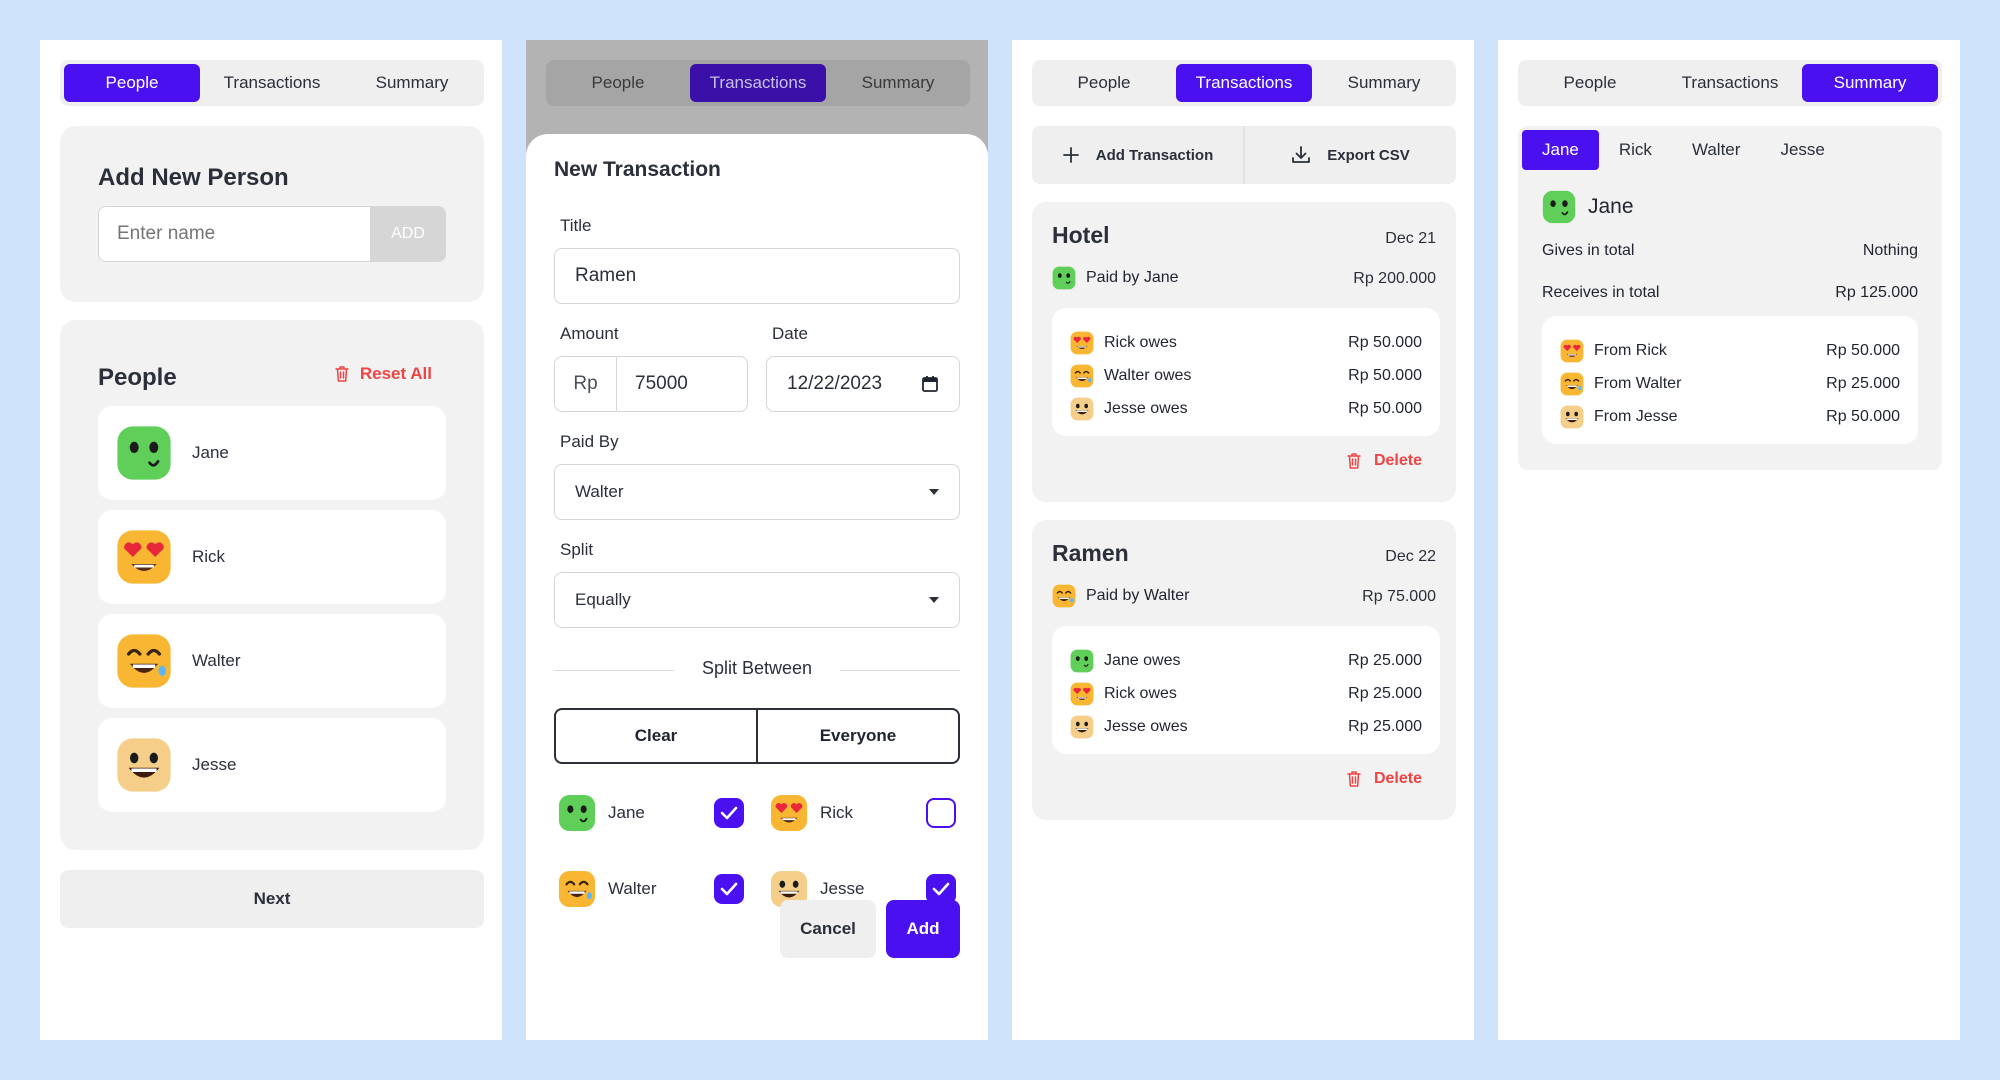 The width and height of the screenshot is (2000, 1080). I want to click on paid-by-text: Paid by Jane, so click(1132, 277).